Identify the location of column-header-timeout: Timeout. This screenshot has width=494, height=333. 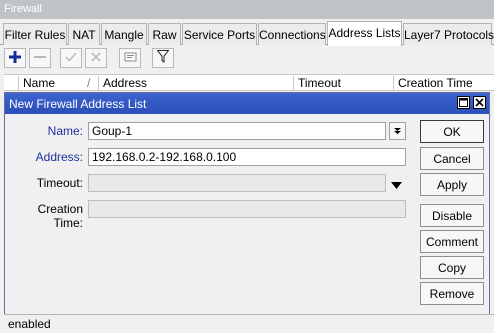
(343, 83).